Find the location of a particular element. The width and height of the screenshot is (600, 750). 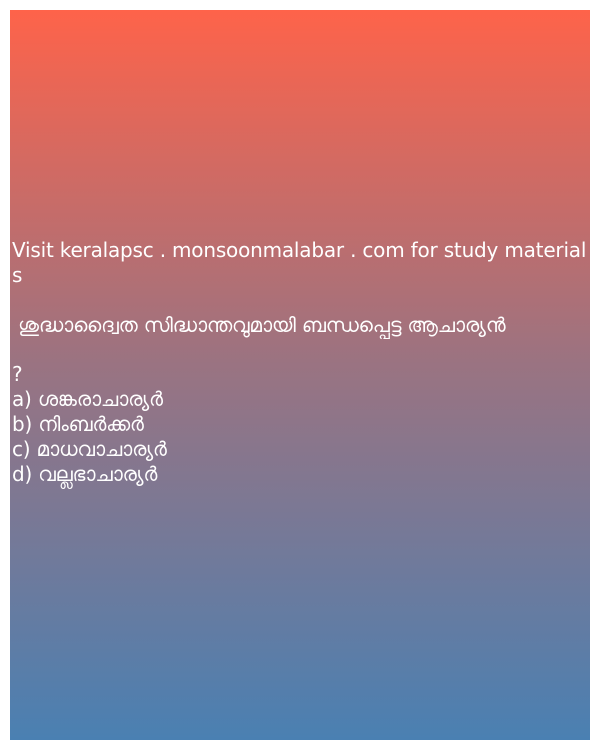

option-c: c) മാധവാചാര്യർ is located at coordinates (89, 449).